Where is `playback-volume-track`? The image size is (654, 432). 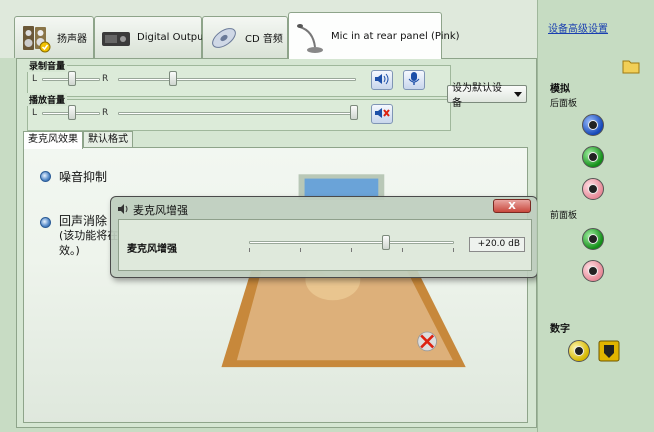
playback-volume-track is located at coordinates (237, 113).